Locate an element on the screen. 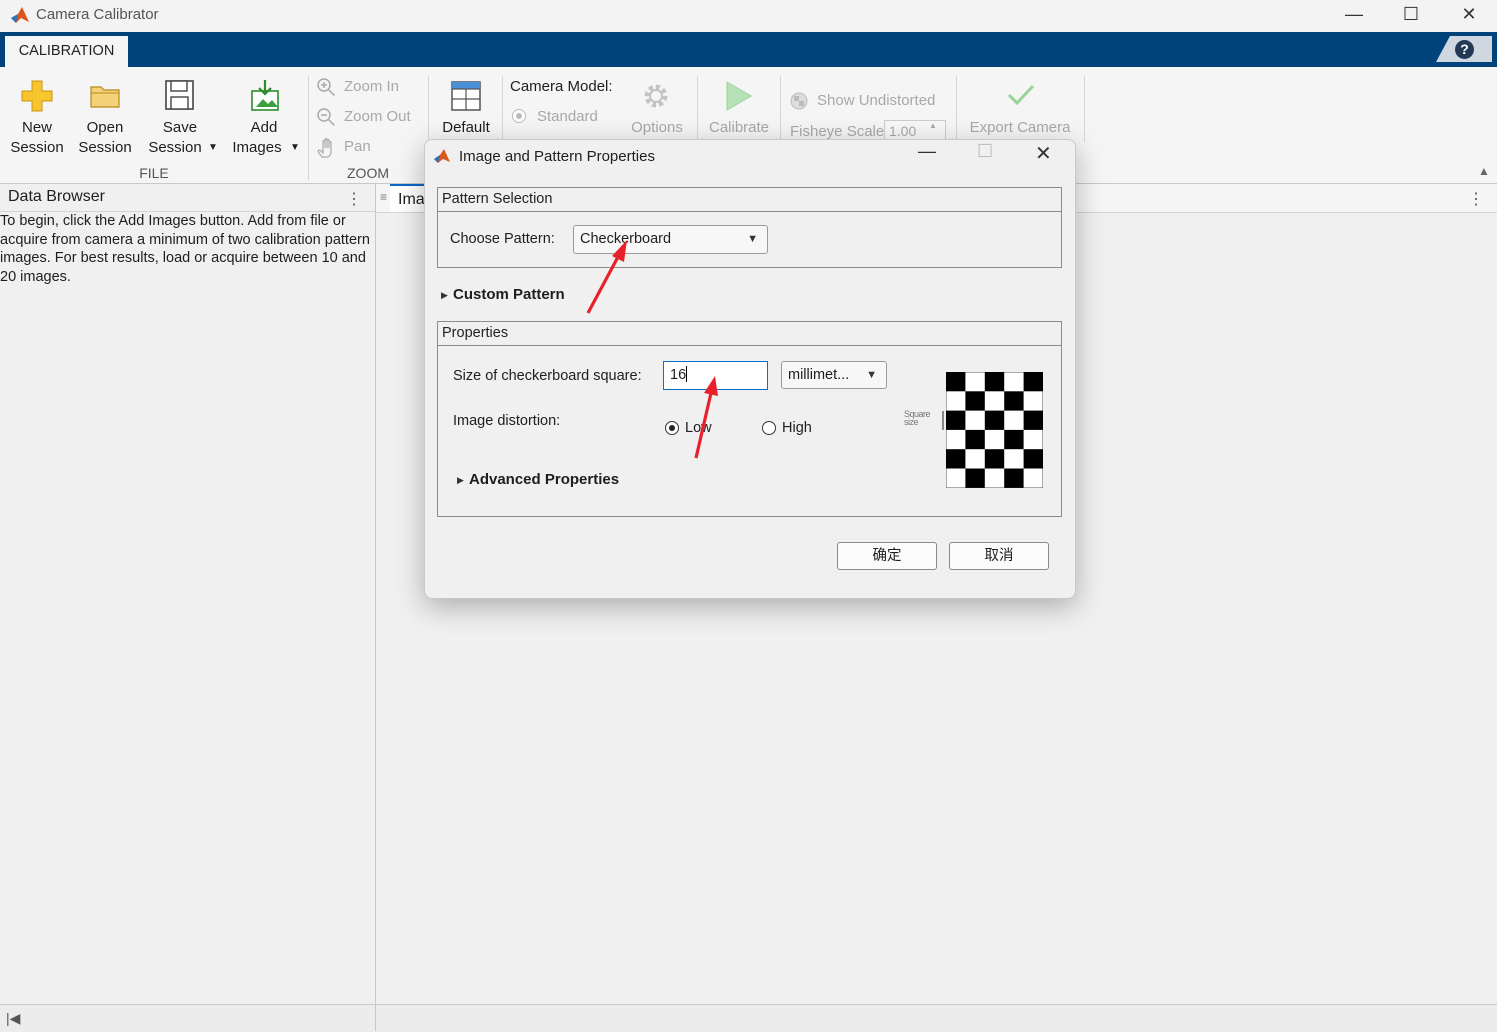 Image resolution: width=1497 pixels, height=1032 pixels. pan-label: Pan is located at coordinates (357, 146).